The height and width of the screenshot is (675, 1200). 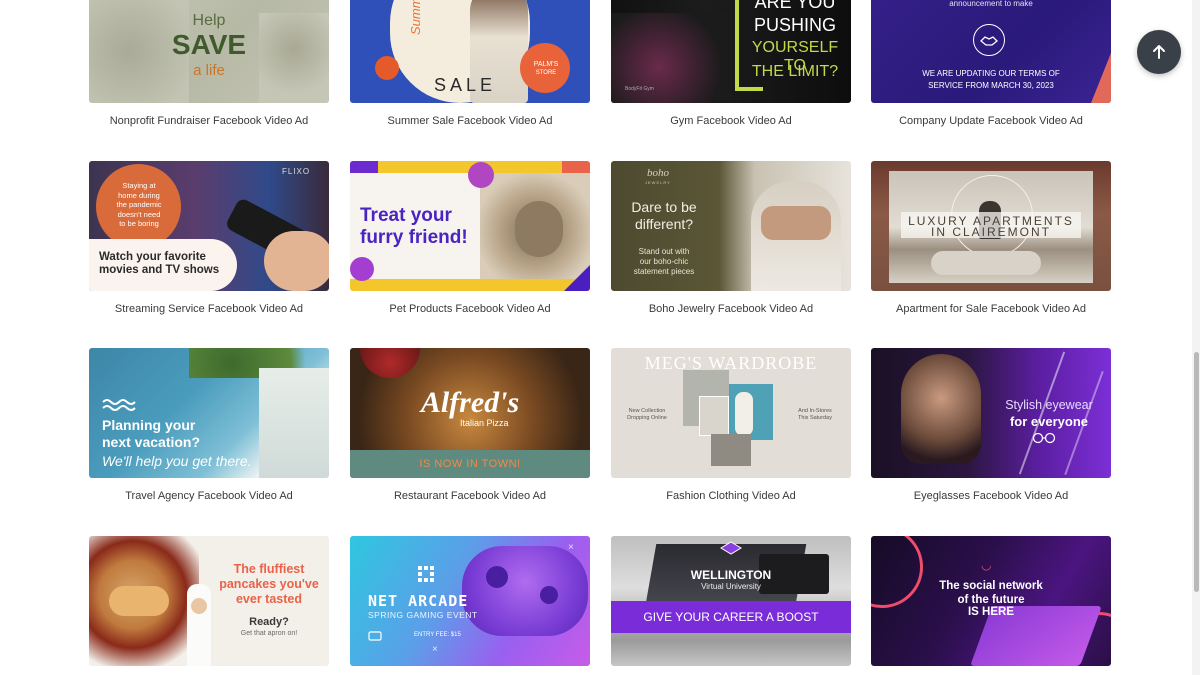 I want to click on dots-logo-icon, so click(x=426, y=576).